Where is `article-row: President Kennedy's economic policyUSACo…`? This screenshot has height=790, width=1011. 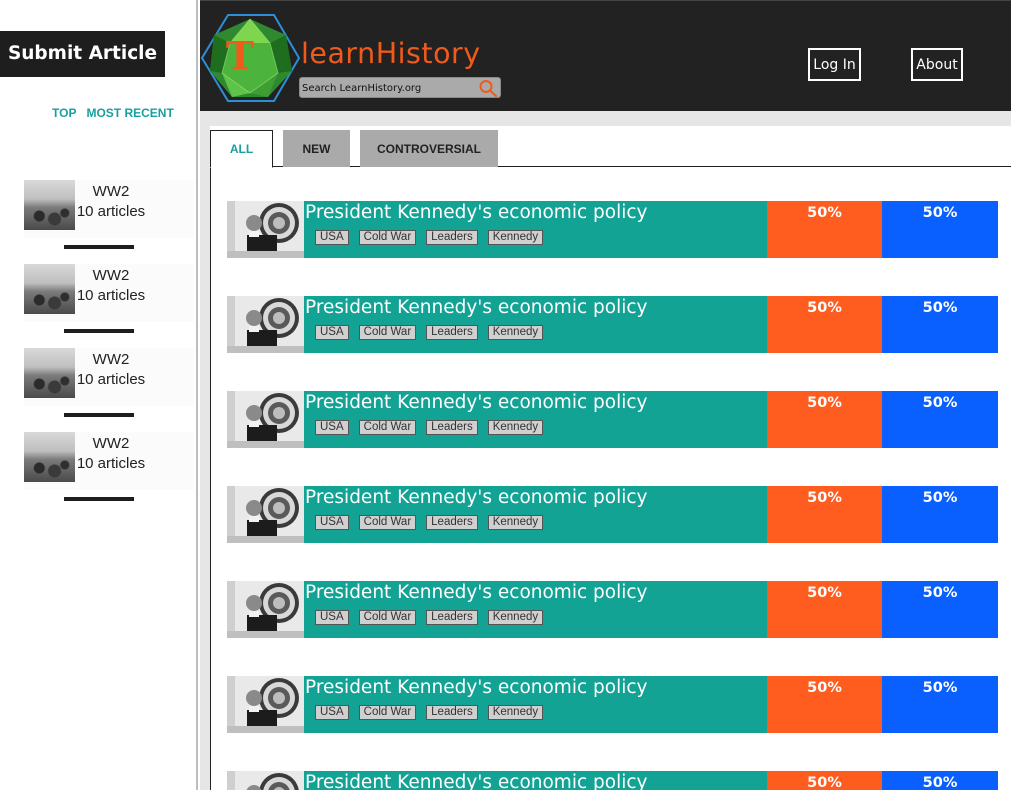
article-row: President Kennedy's economic policyUSACo… is located at coordinates (612, 780).